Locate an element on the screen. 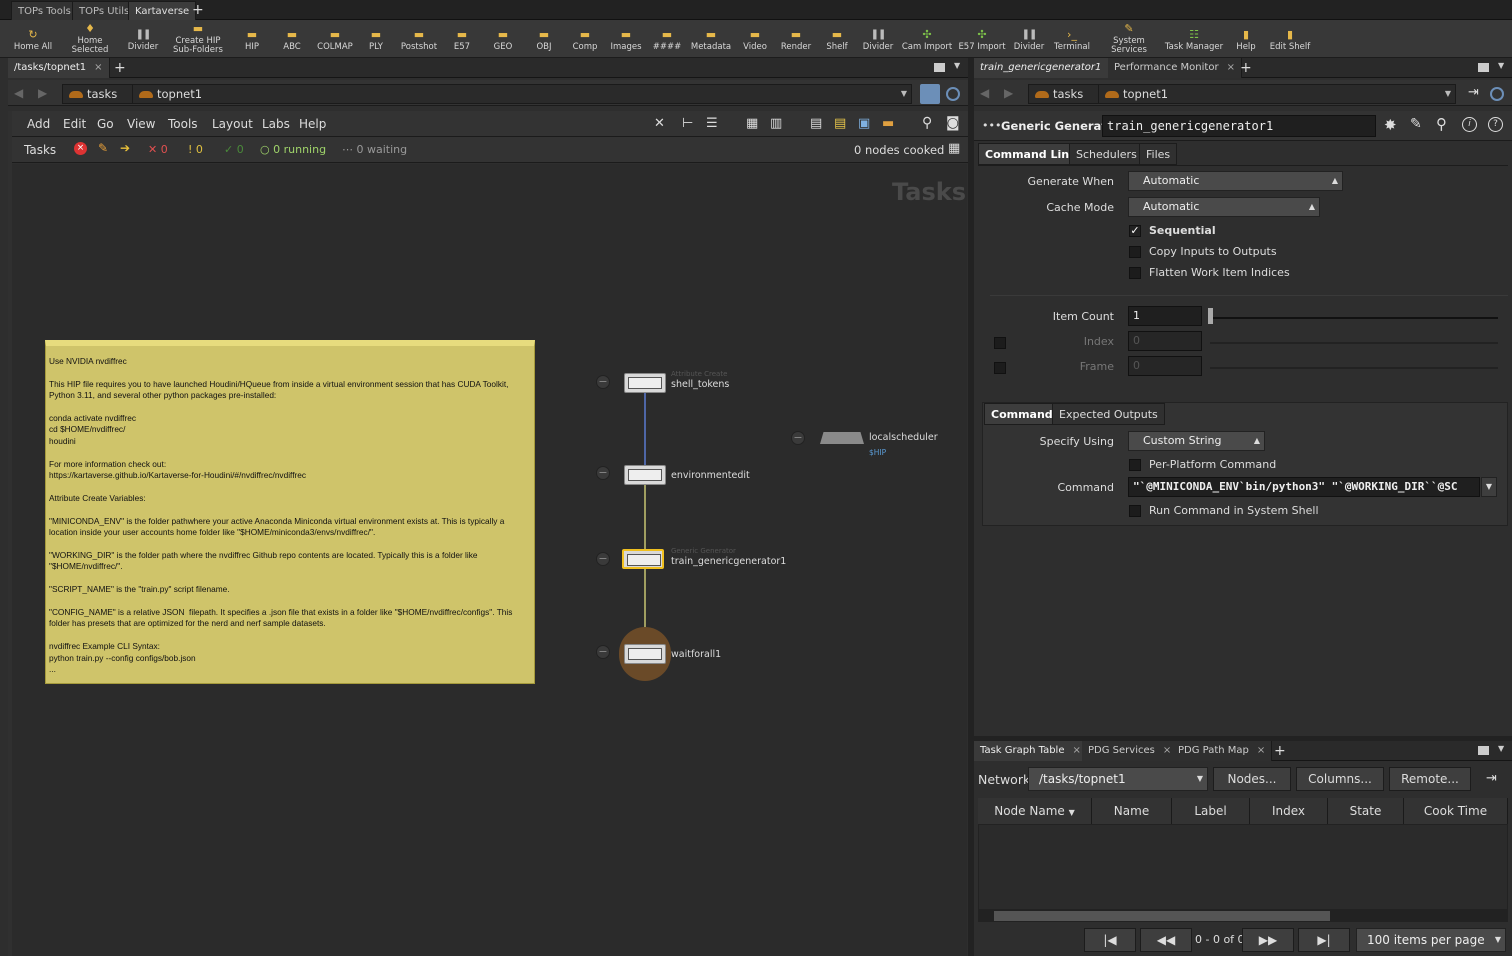 Image resolution: width=1512 pixels, height=956 pixels. tab-expected-outputs: Expected Outputs is located at coordinates (1108, 414).